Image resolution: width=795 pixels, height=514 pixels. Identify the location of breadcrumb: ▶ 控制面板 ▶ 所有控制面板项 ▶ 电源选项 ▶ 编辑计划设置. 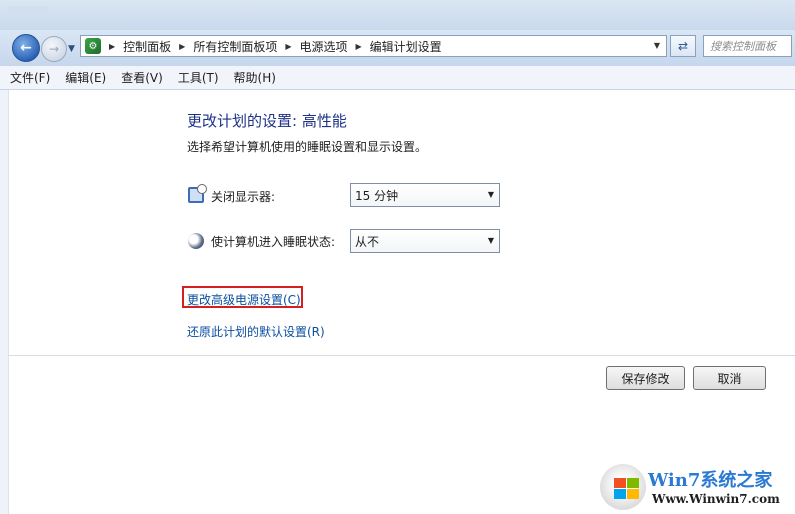
(271, 46).